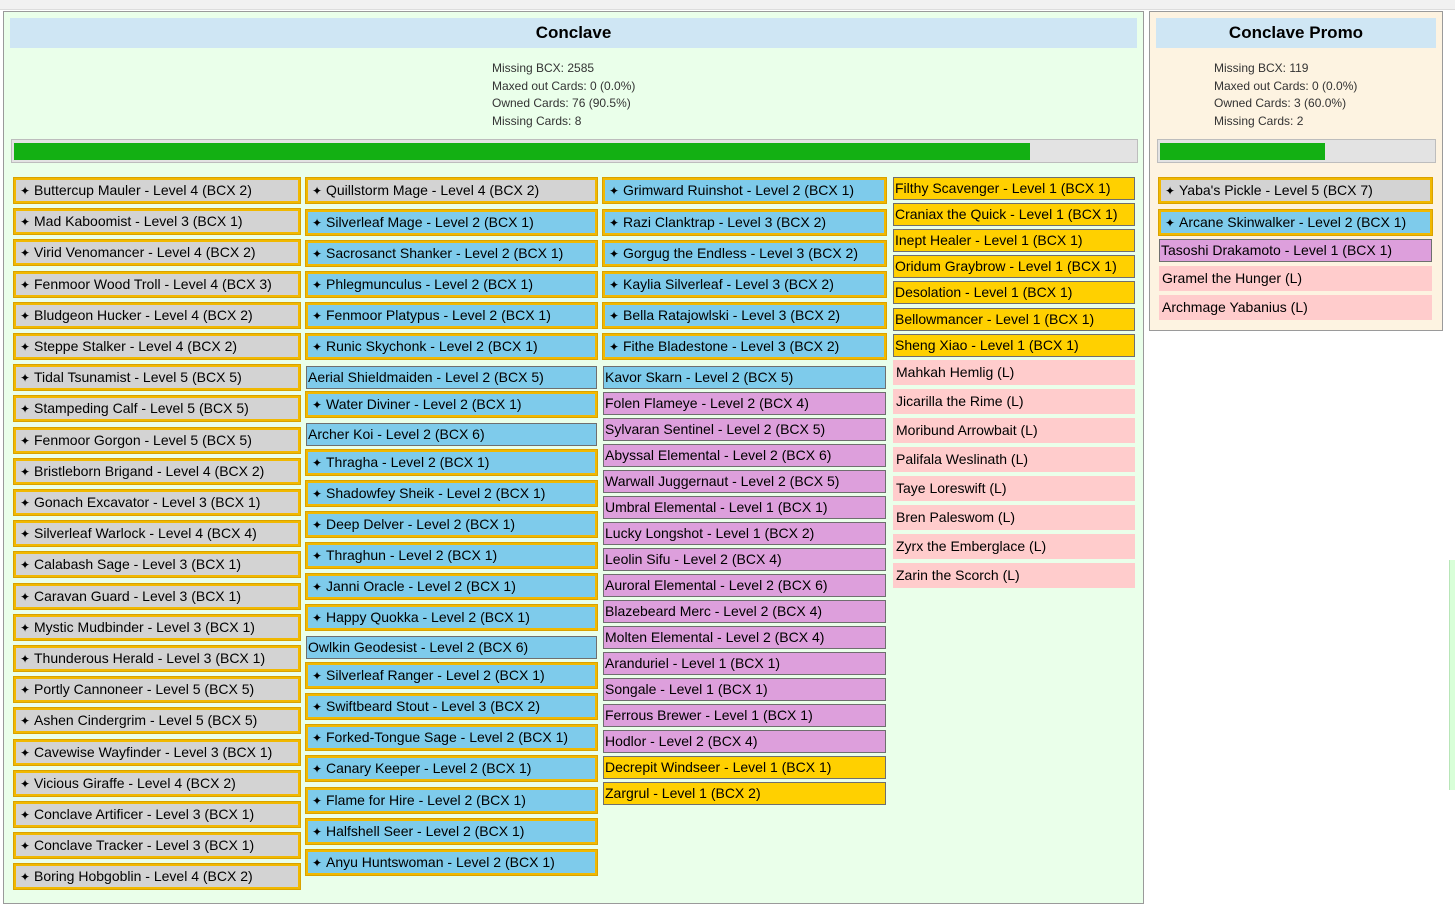  I want to click on card-item: ✦ Happy Quokka - Level 2 (BCX 1), so click(451, 617).